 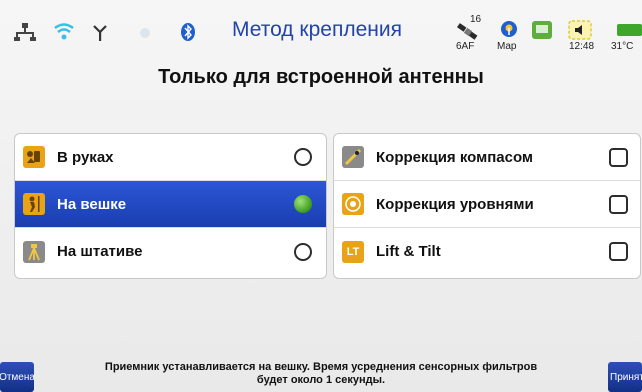 What do you see at coordinates (582, 46) in the screenshot?
I see `clock: 12:48` at bounding box center [582, 46].